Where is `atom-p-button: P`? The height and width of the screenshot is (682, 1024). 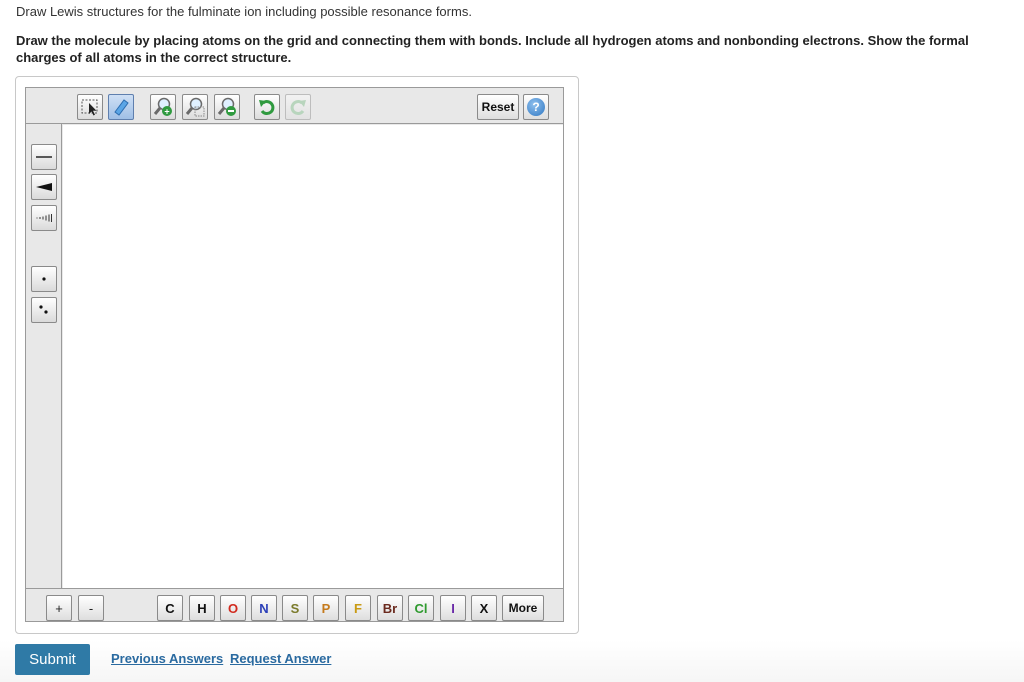 atom-p-button: P is located at coordinates (326, 608).